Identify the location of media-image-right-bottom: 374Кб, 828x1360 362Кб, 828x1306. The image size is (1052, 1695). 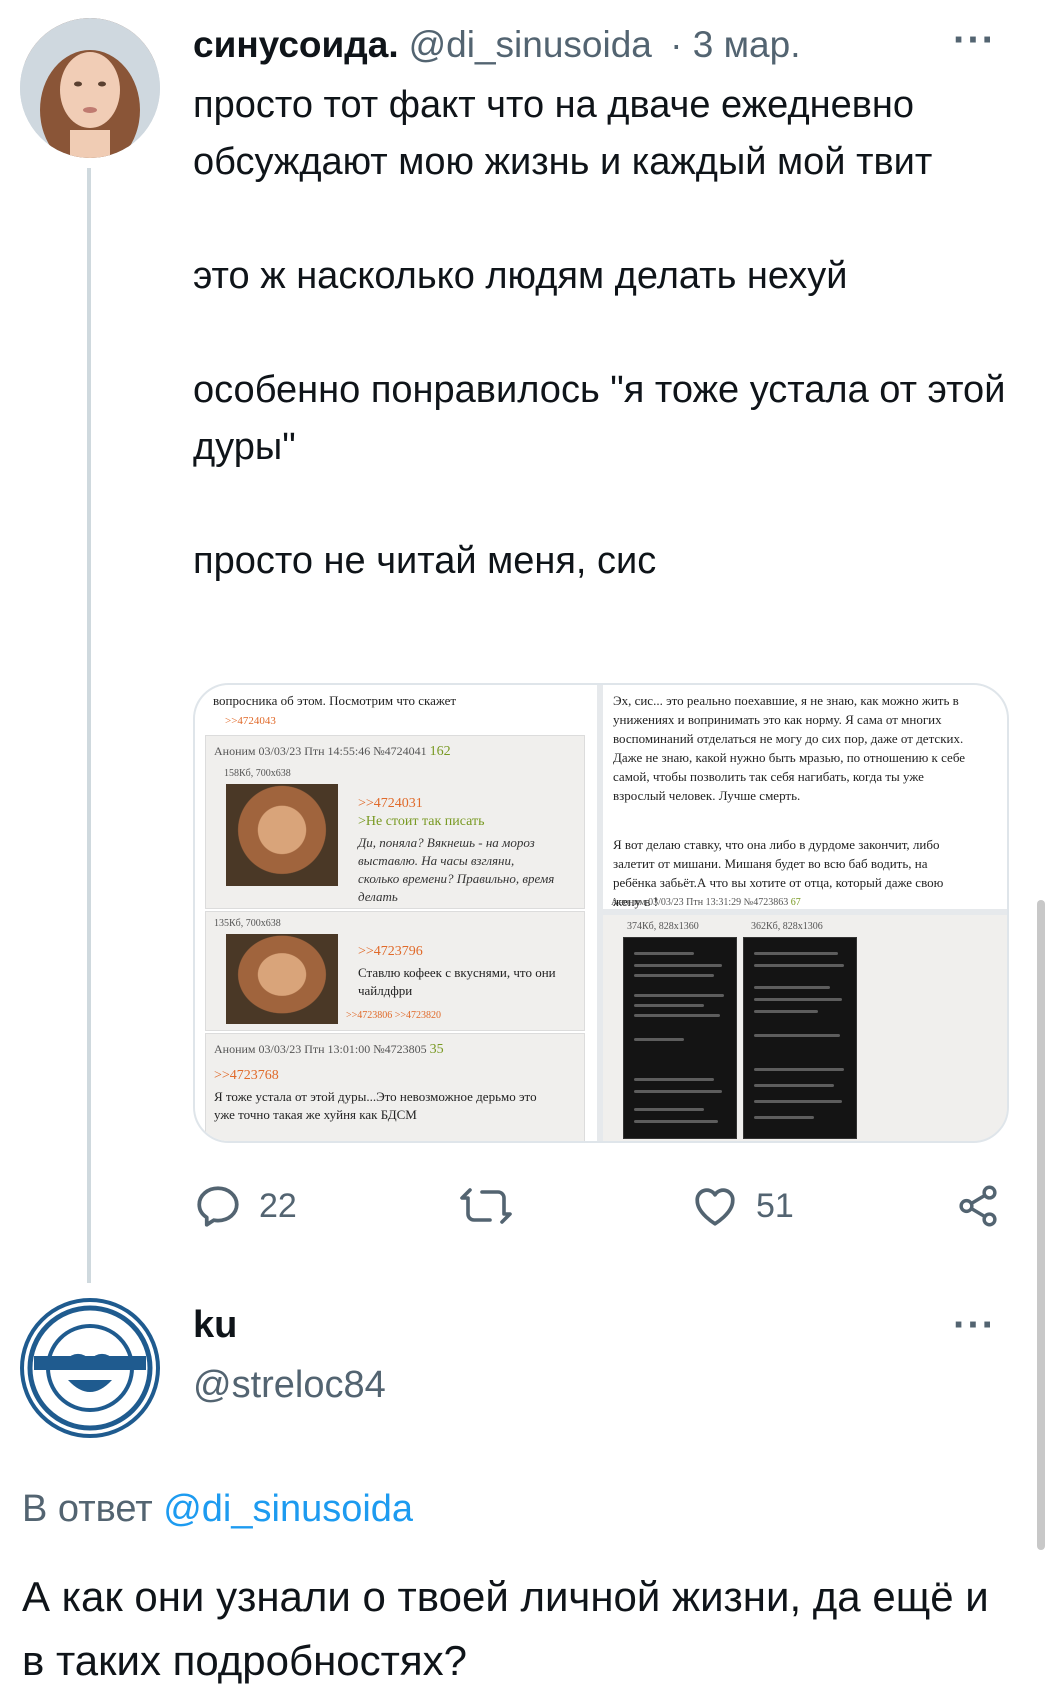
(805, 1028).